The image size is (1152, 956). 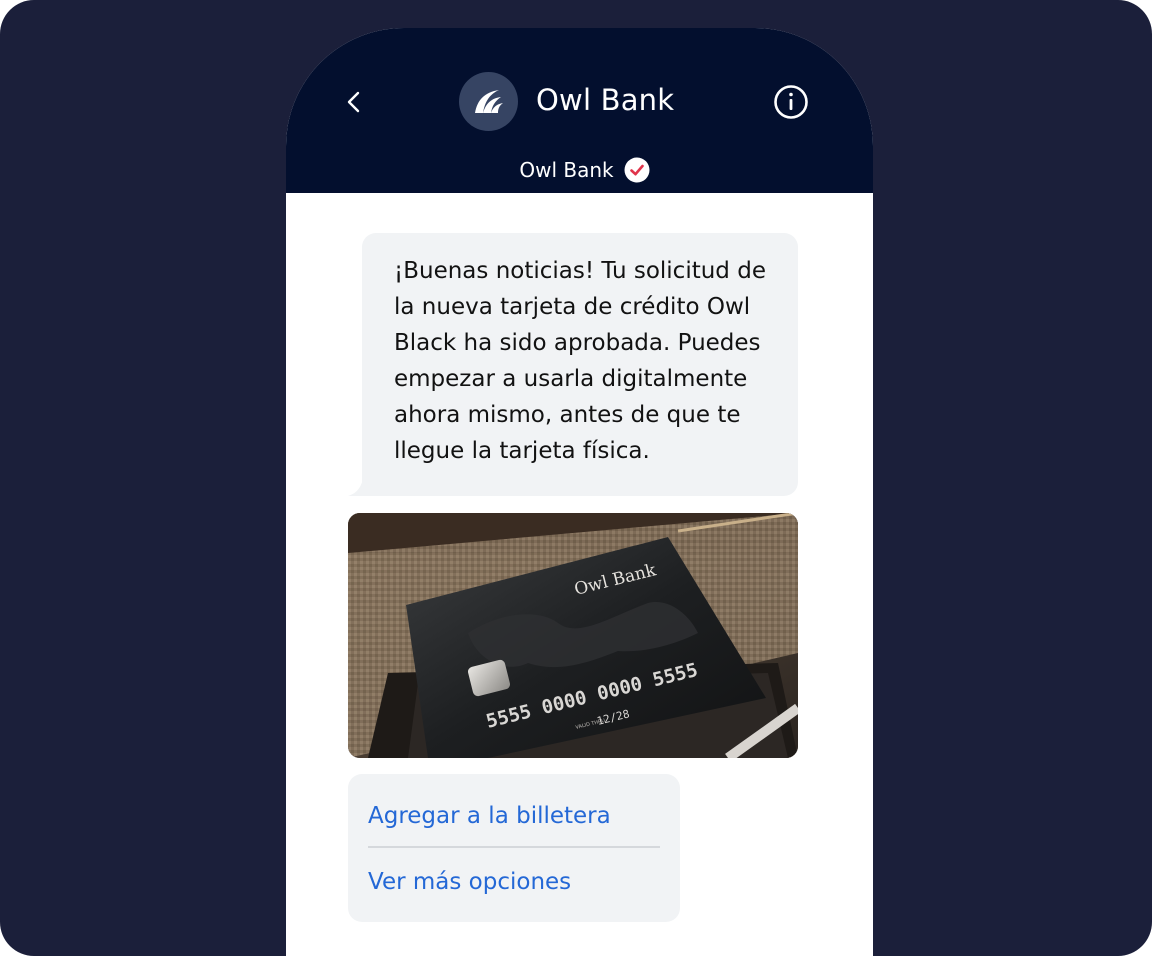 I want to click on sender-name: Owl Bank, so click(x=566, y=170).